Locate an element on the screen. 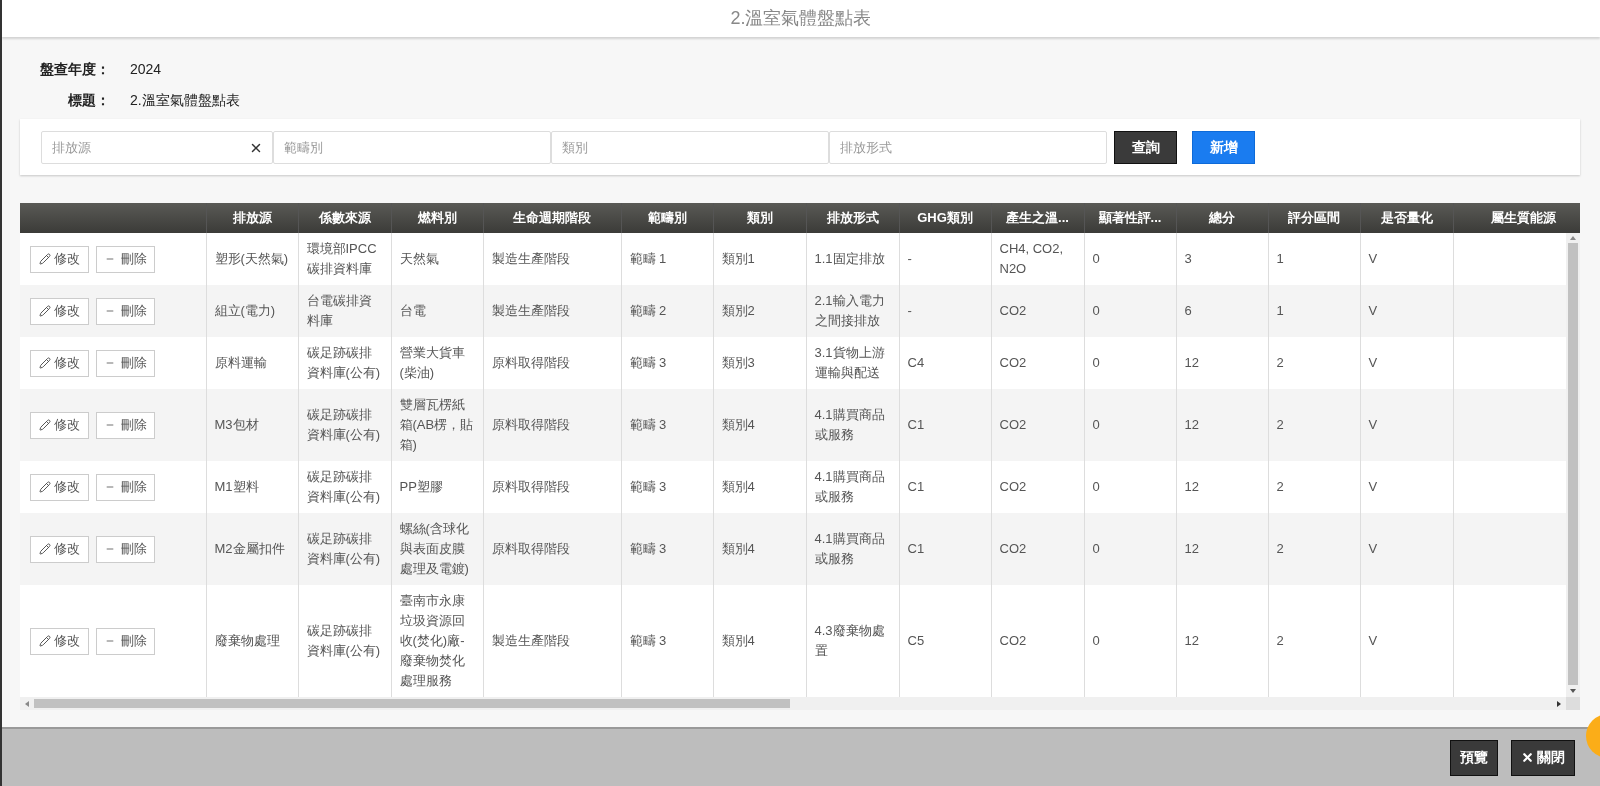 The height and width of the screenshot is (786, 1600). table-cell: 範疇 1 is located at coordinates (648, 258).